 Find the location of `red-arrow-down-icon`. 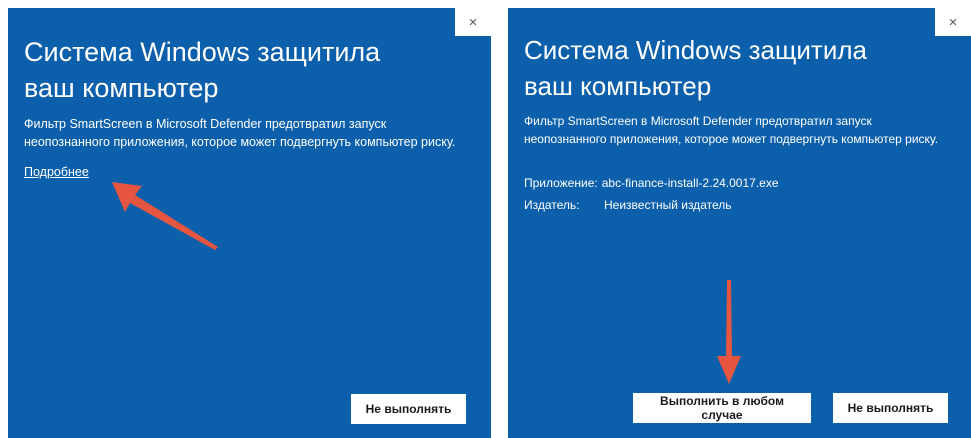

red-arrow-down-icon is located at coordinates (729, 332).